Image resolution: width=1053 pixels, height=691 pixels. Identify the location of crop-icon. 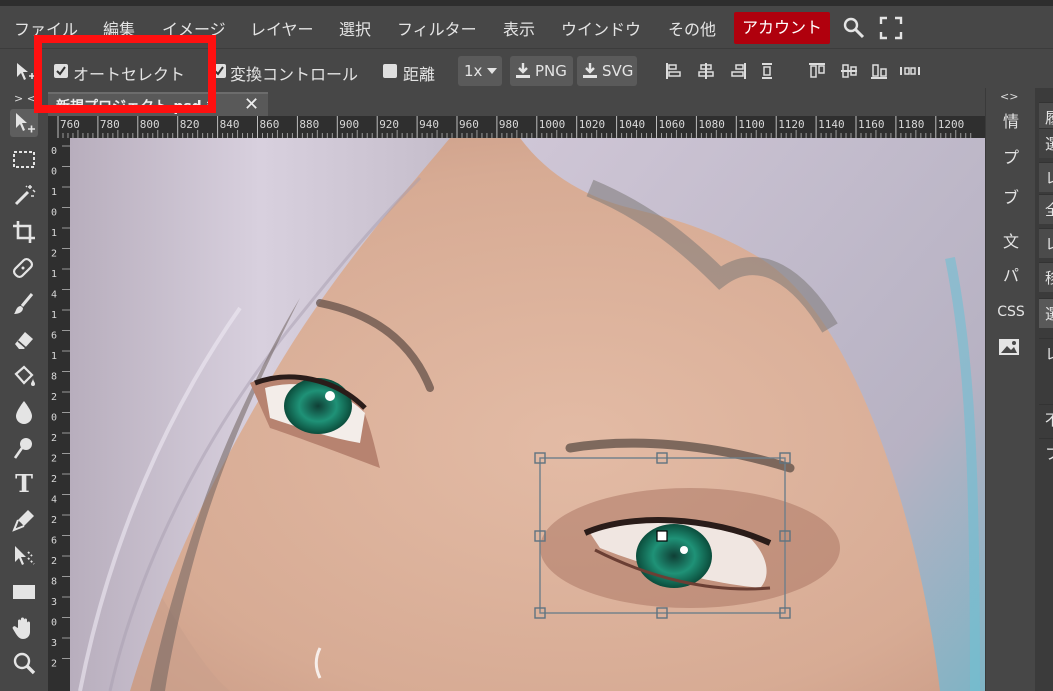
(24, 232).